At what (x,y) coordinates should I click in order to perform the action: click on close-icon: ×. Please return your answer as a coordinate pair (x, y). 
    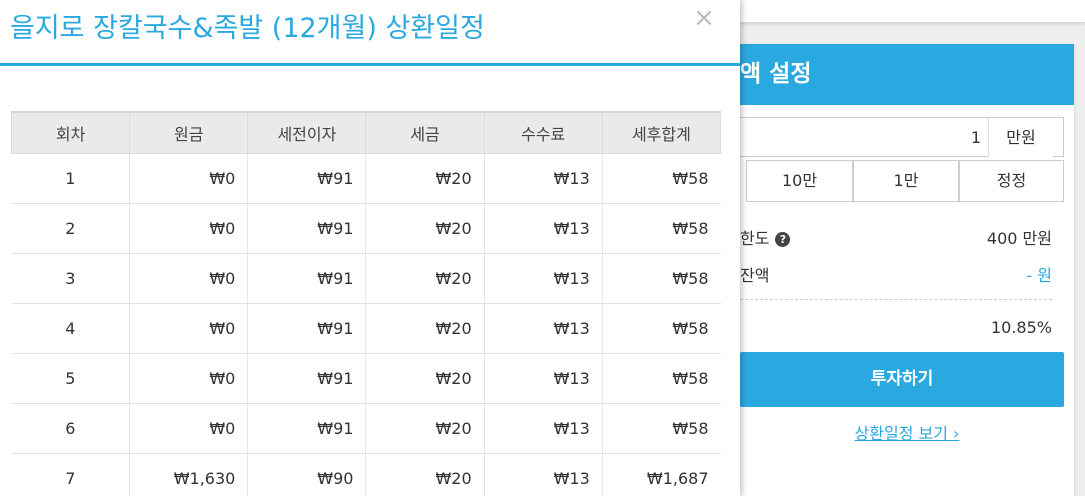
    Looking at the image, I should click on (704, 18).